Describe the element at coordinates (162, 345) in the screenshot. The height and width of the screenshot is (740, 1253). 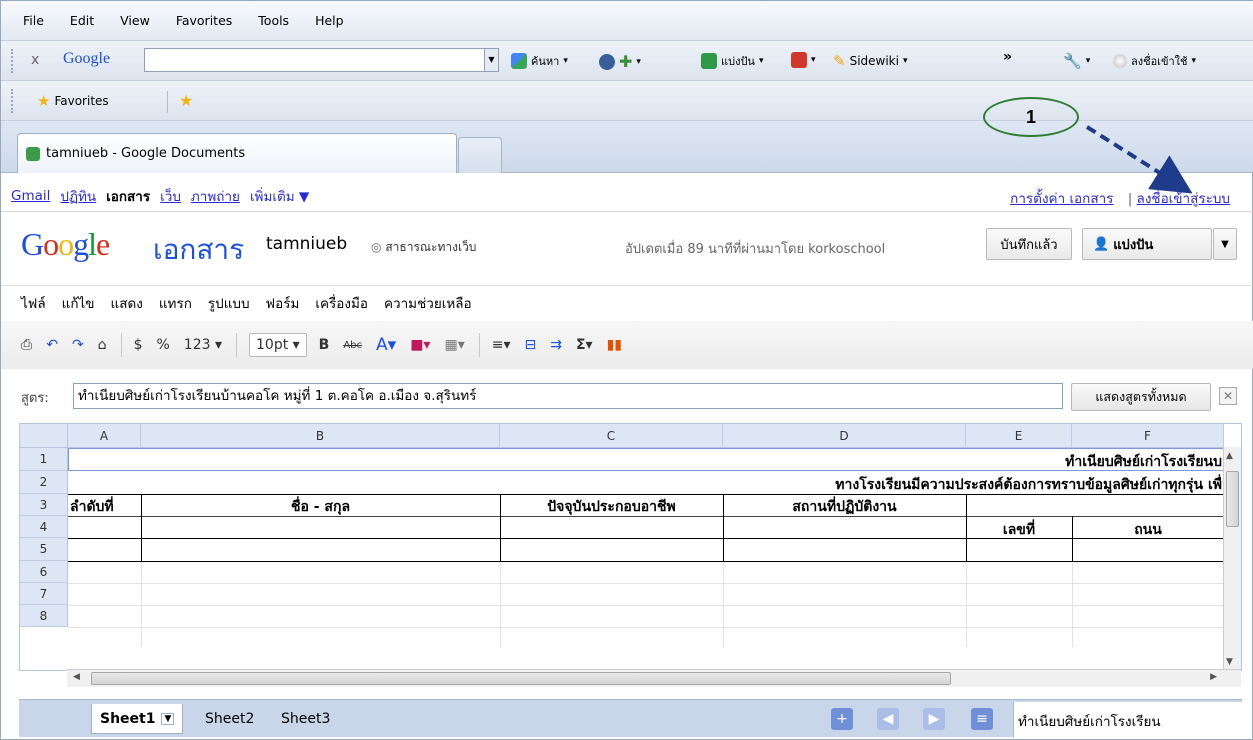
I see `percent-format-button: %` at that location.